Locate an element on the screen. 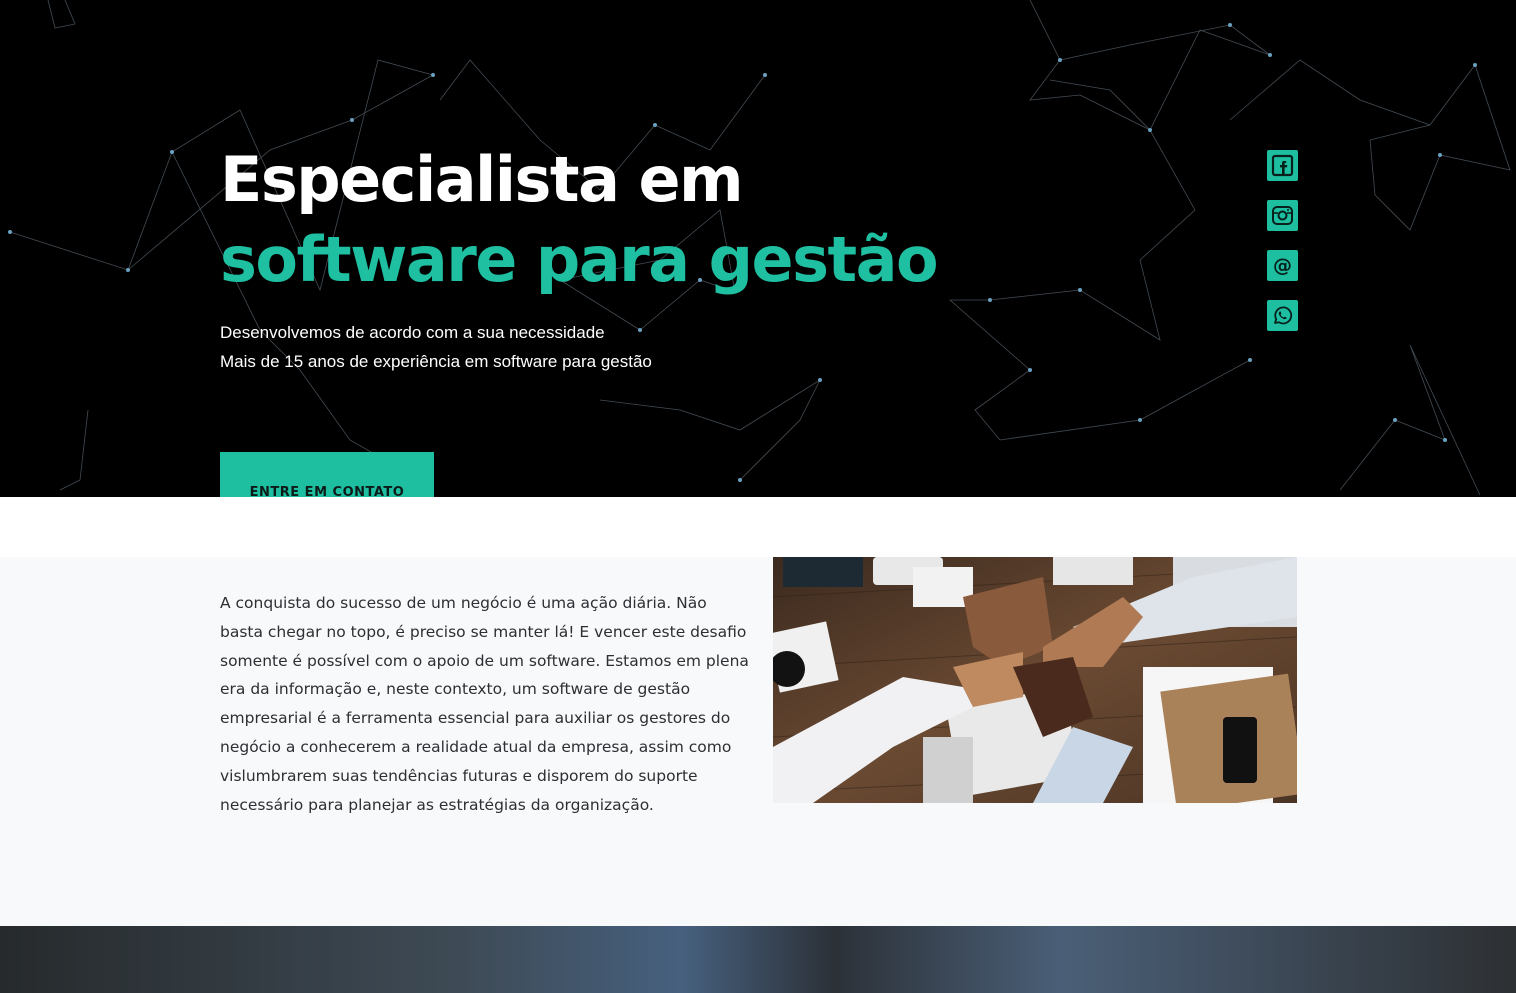 Image resolution: width=1516 pixels, height=993 pixels. email-link: @ is located at coordinates (1282, 265).